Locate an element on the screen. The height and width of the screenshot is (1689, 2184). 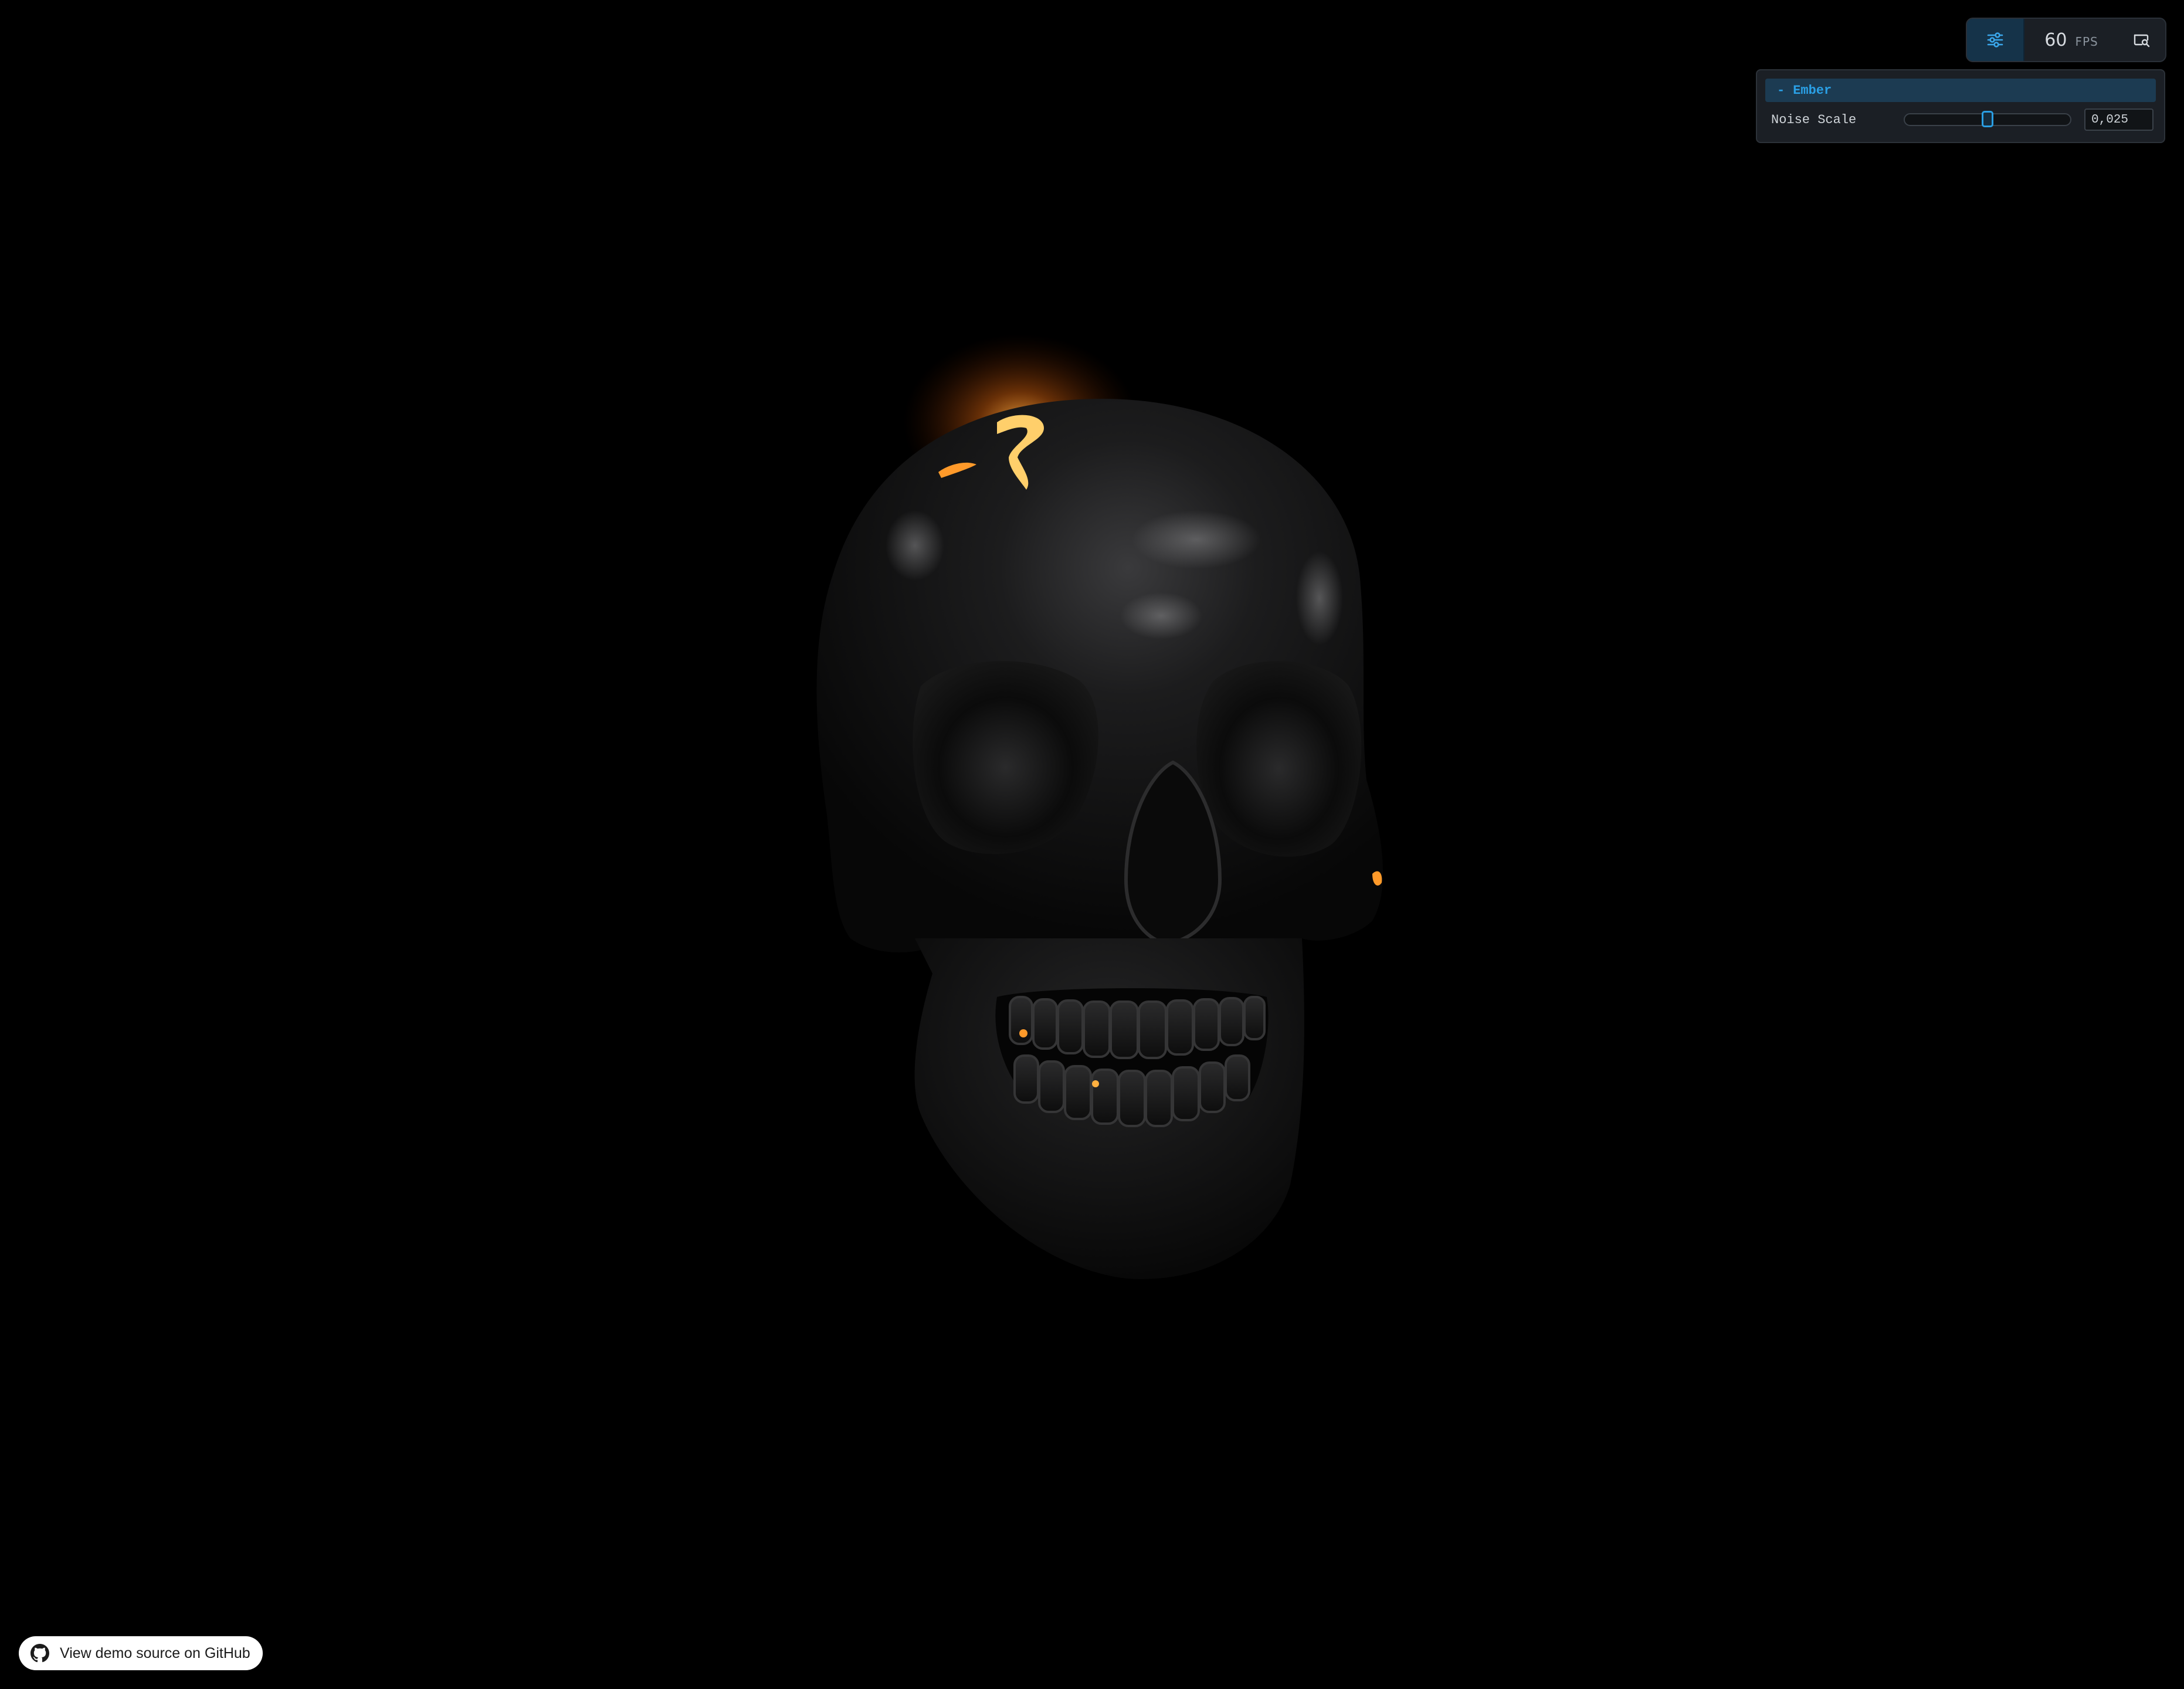
screenshot-icon is located at coordinates (2142, 41).